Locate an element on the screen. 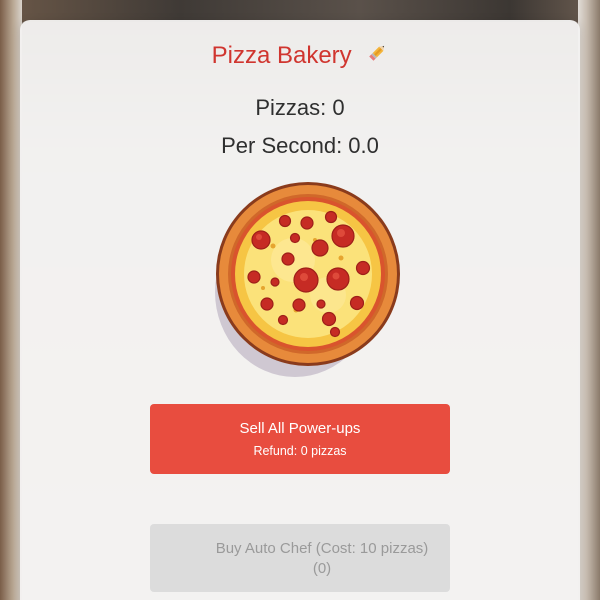 This screenshot has width=600, height=600. pizza-count: Pizzas: 0 is located at coordinates (300, 107).